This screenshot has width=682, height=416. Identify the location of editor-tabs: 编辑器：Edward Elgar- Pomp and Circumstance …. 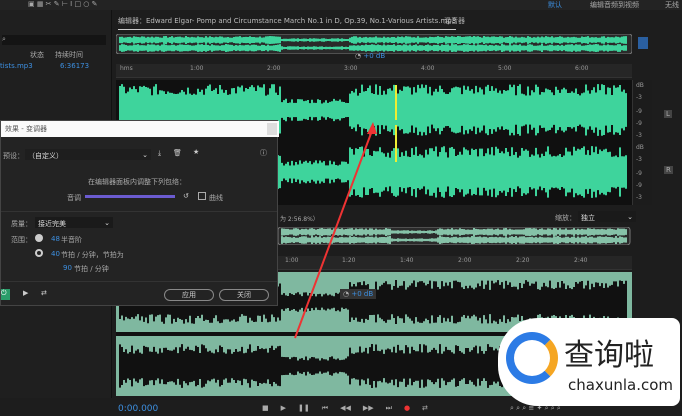
(374, 21).